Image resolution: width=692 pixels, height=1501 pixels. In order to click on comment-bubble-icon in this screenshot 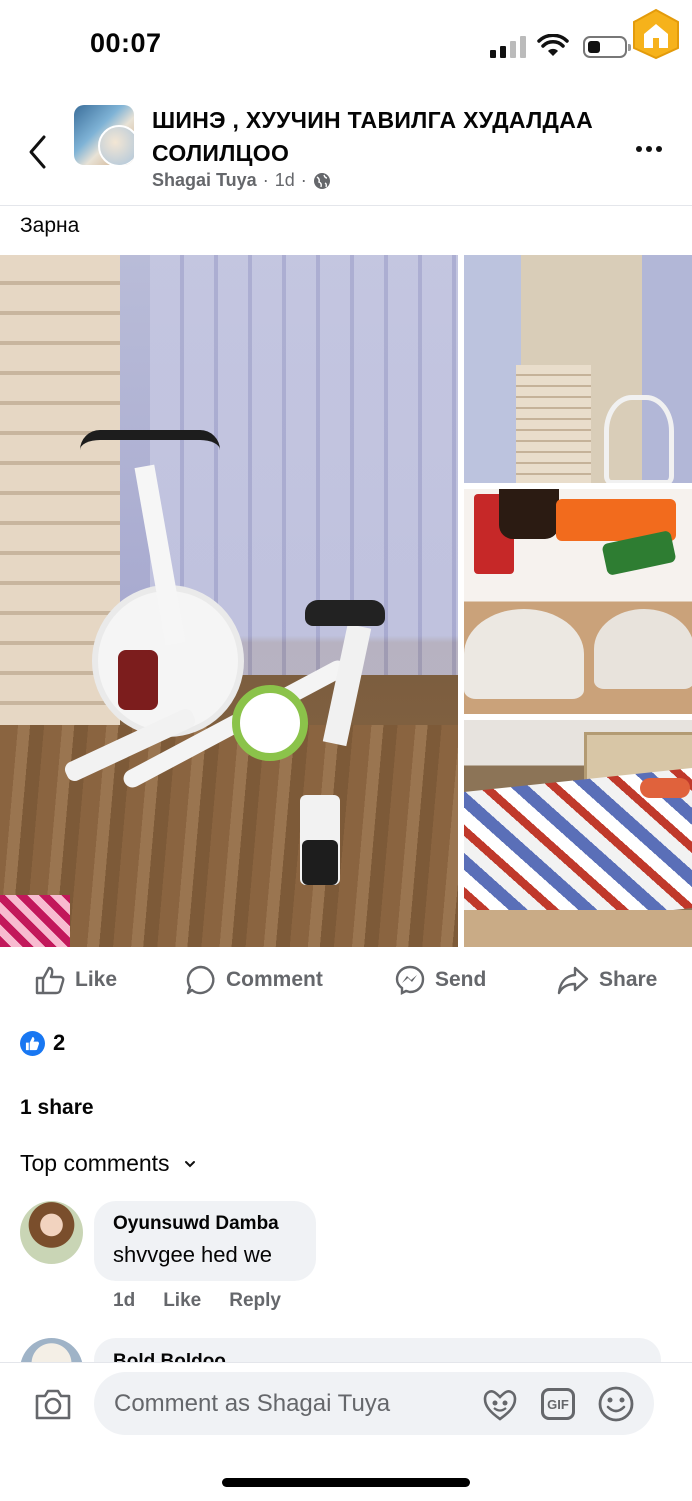, I will do `click(200, 980)`.